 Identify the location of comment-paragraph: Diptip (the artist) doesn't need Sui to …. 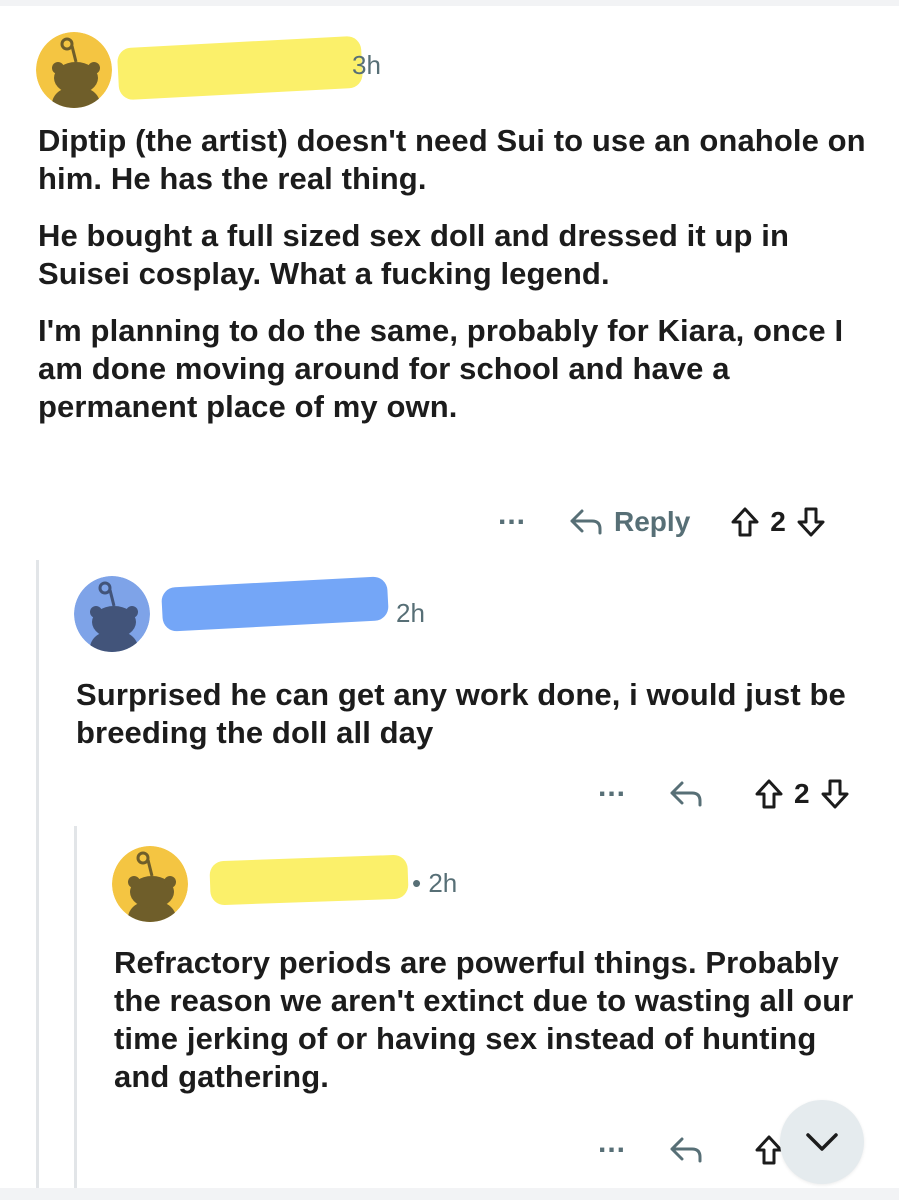
(452, 159).